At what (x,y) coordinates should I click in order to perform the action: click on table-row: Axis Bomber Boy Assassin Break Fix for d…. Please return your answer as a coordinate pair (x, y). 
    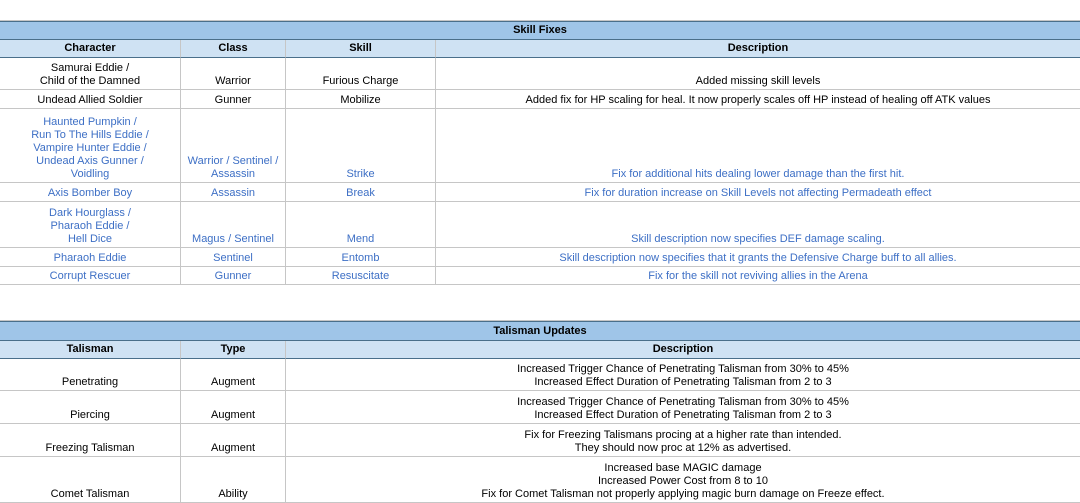
    Looking at the image, I should click on (540, 192).